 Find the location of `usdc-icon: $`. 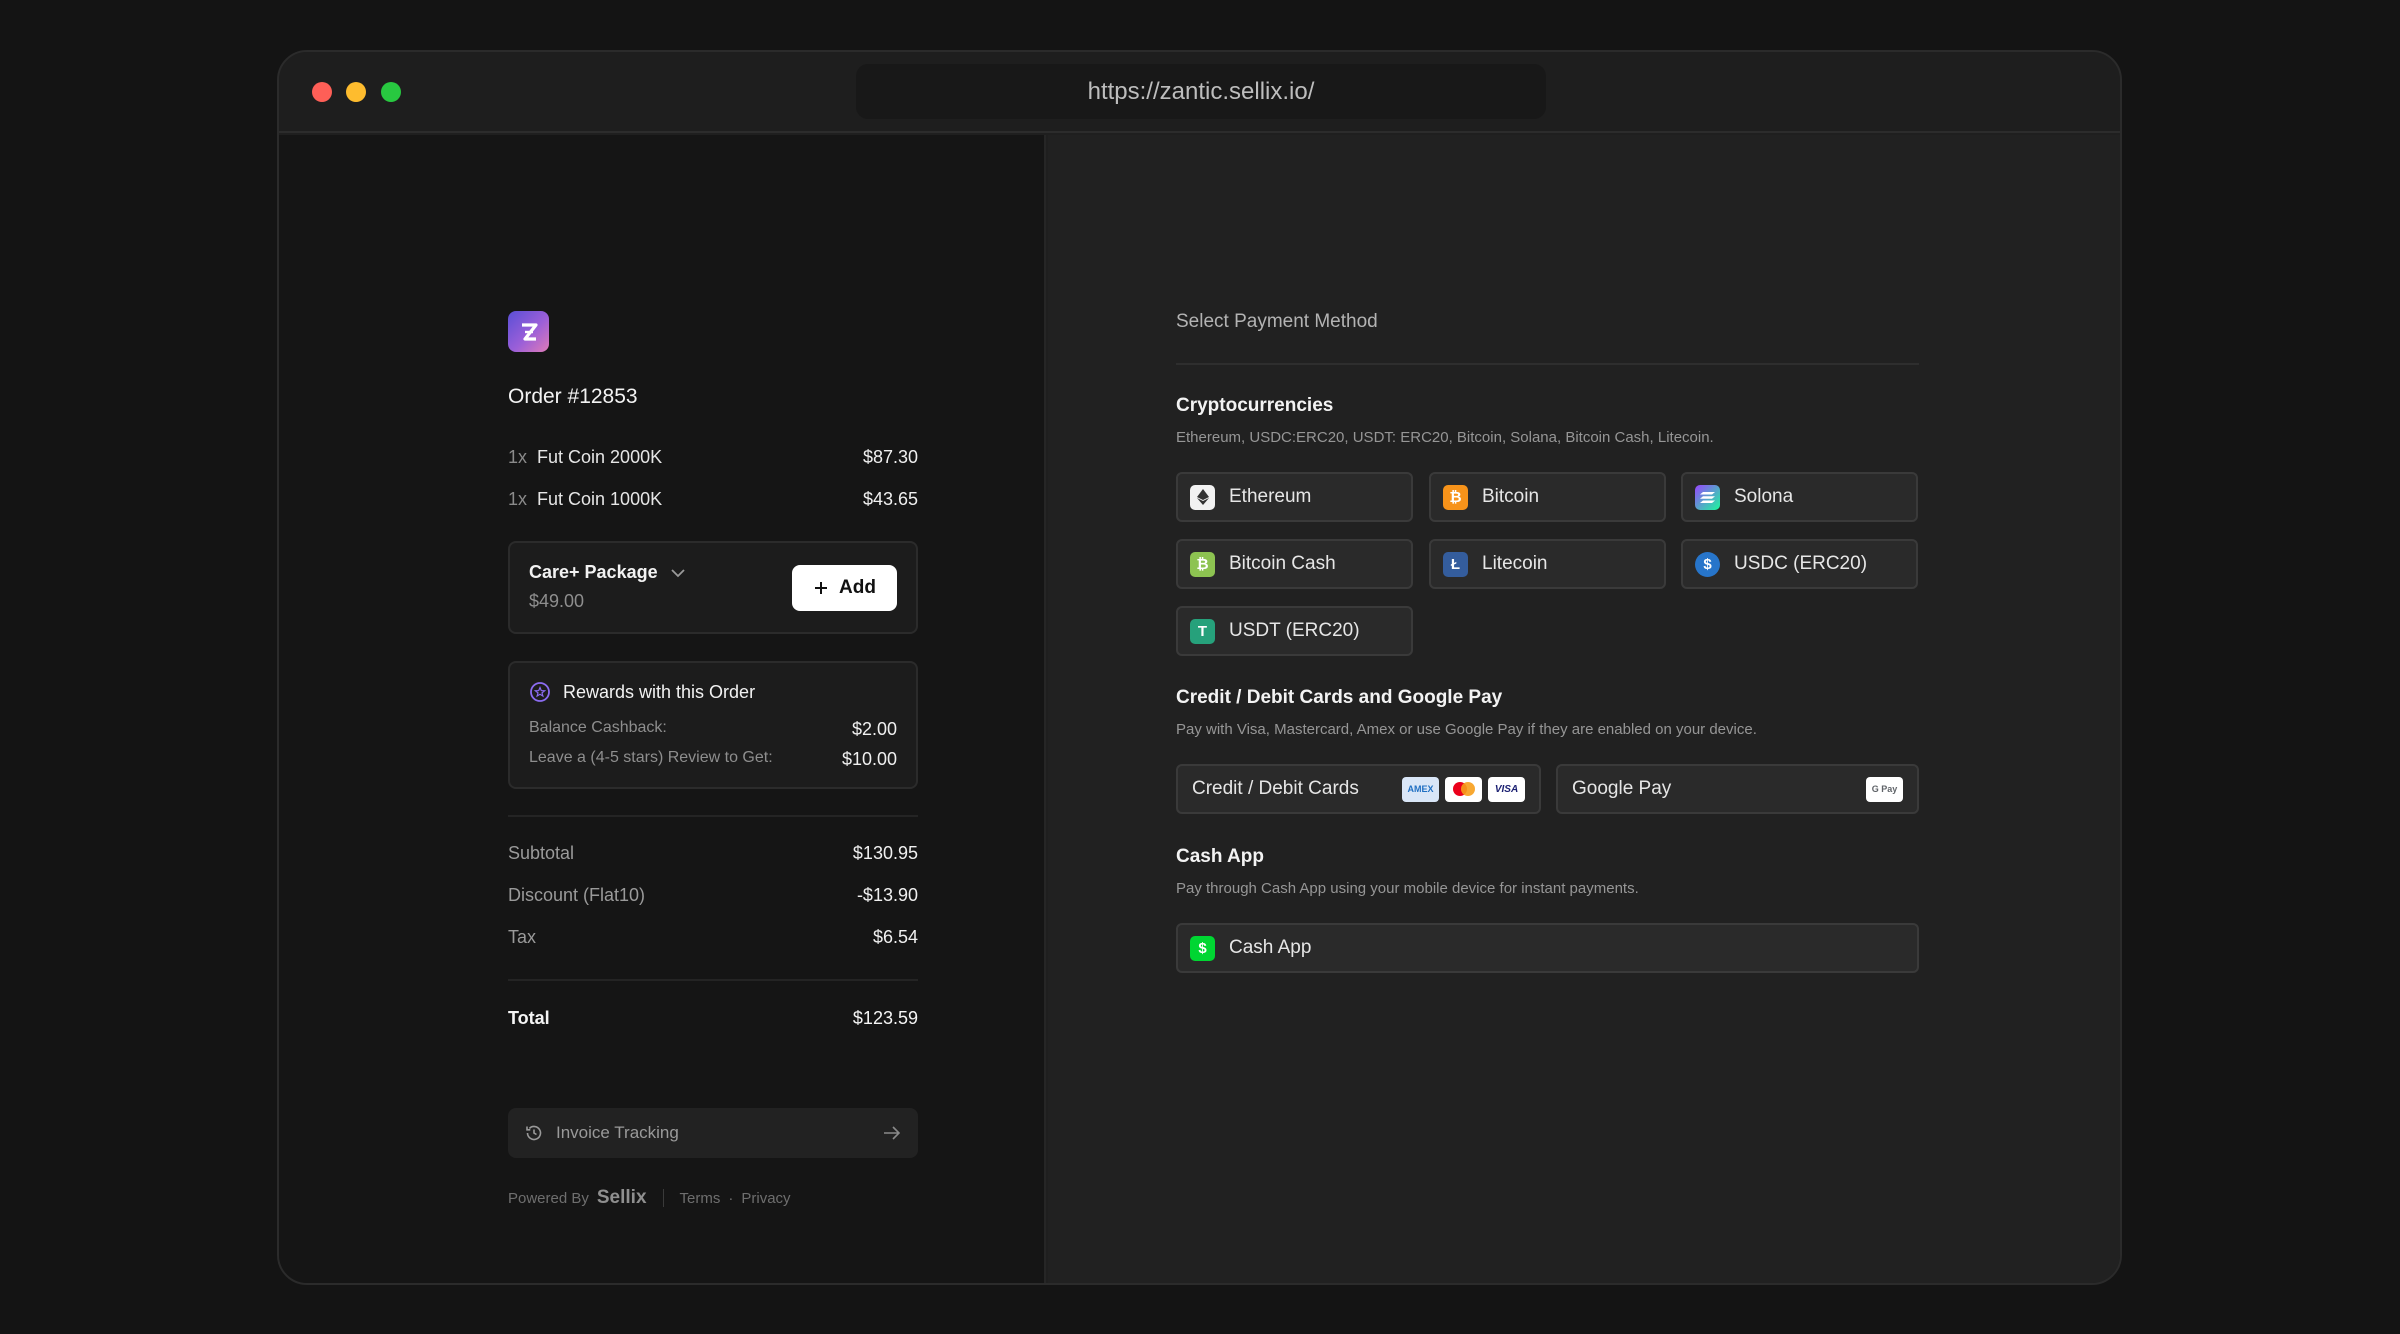

usdc-icon: $ is located at coordinates (1707, 564).